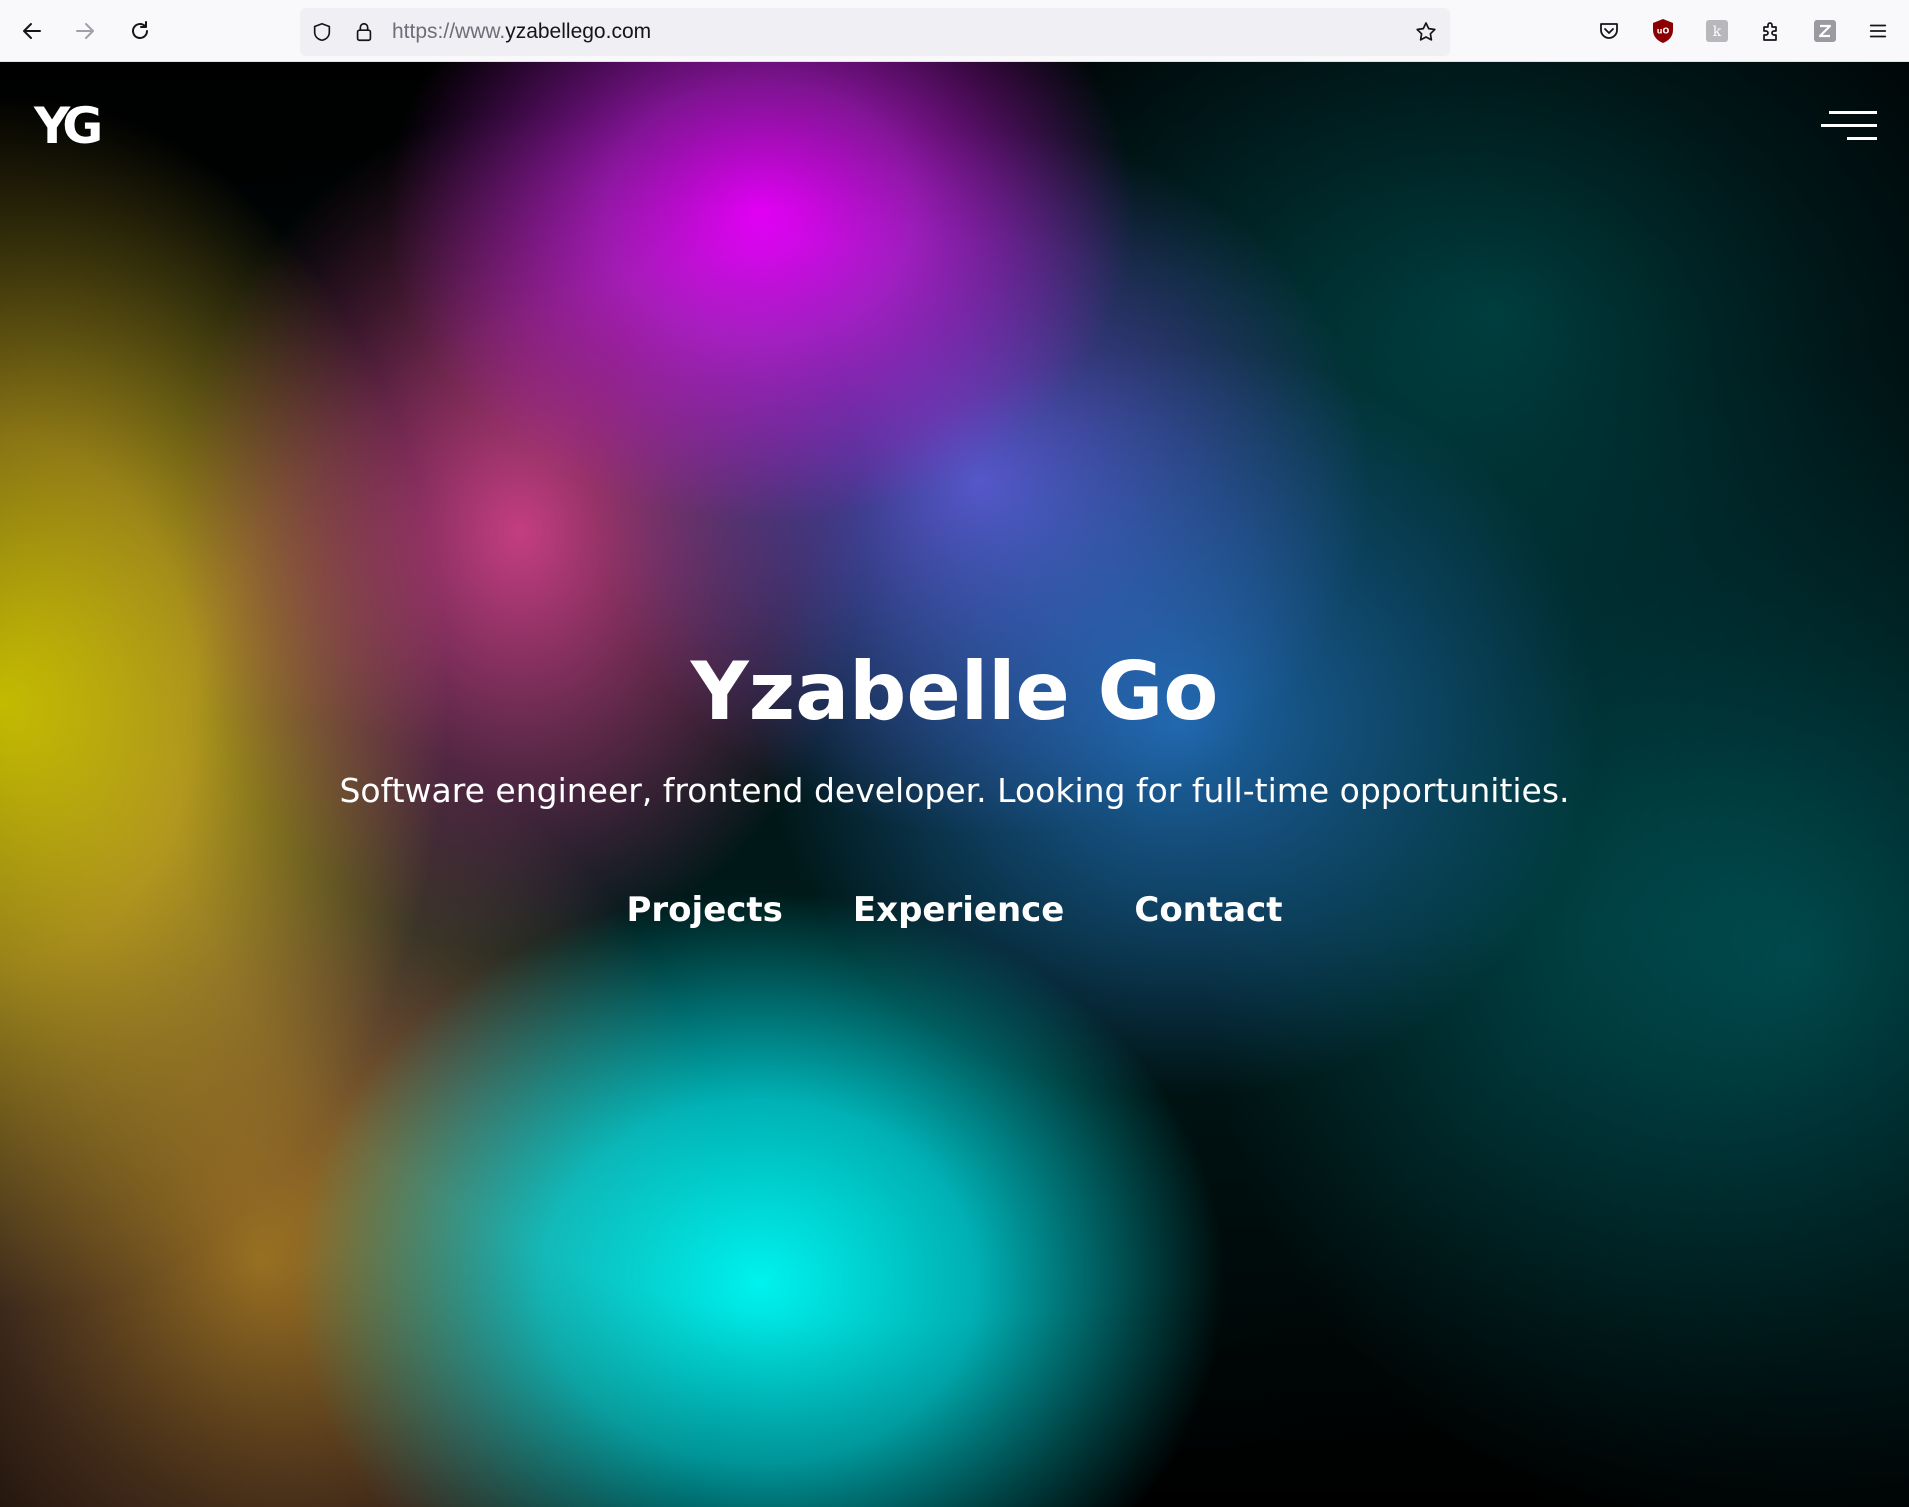  Describe the element at coordinates (1426, 32) in the screenshot. I see `bookmark-star-icon` at that location.